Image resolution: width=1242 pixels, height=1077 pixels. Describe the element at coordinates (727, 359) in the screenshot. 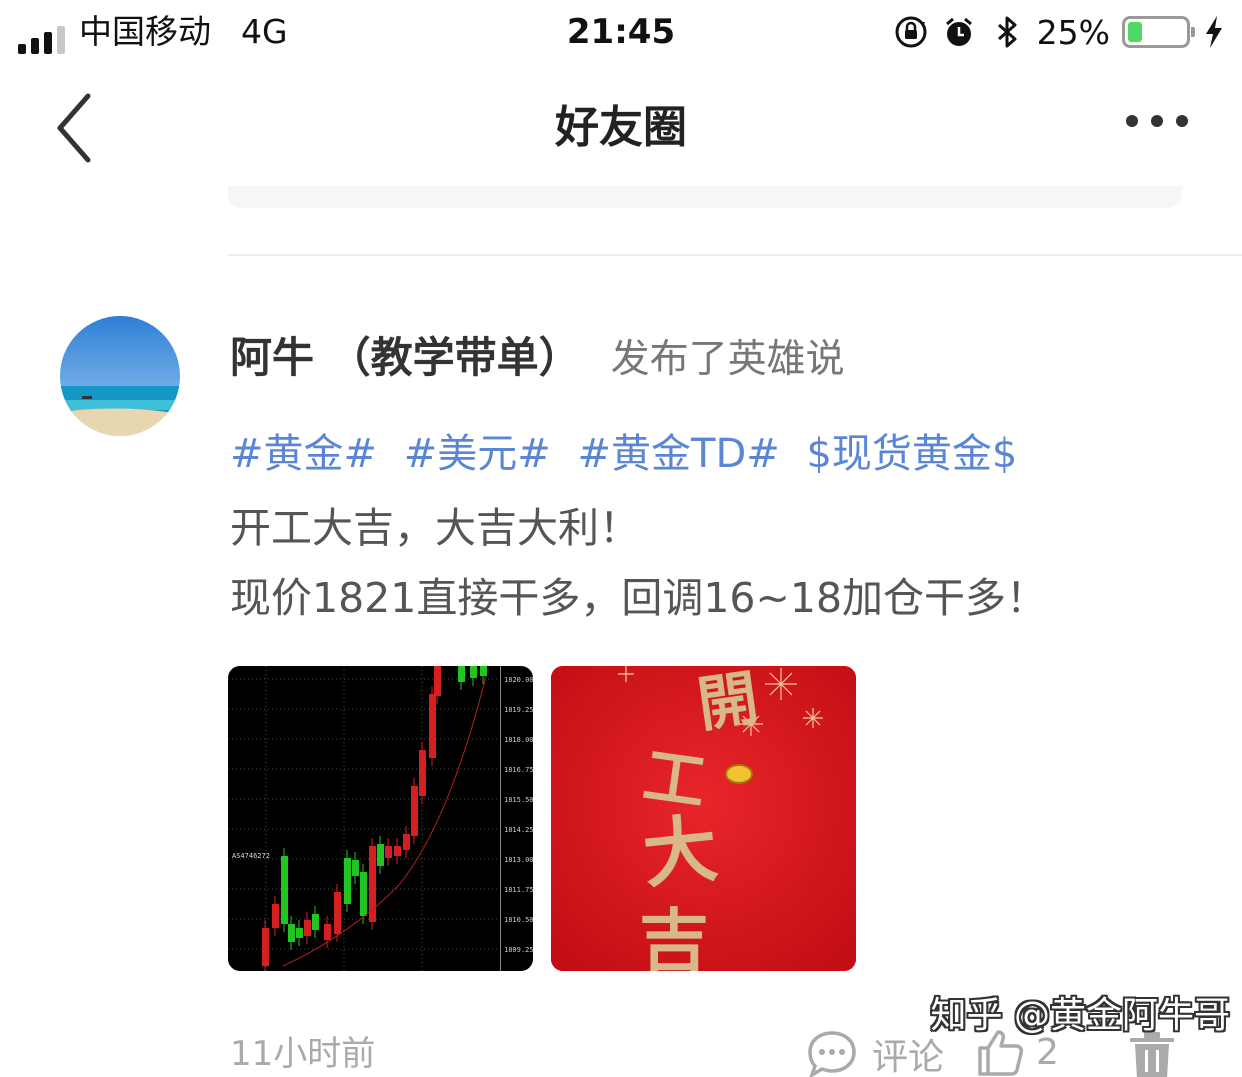

I see `post-action: 发布了英雄说` at that location.